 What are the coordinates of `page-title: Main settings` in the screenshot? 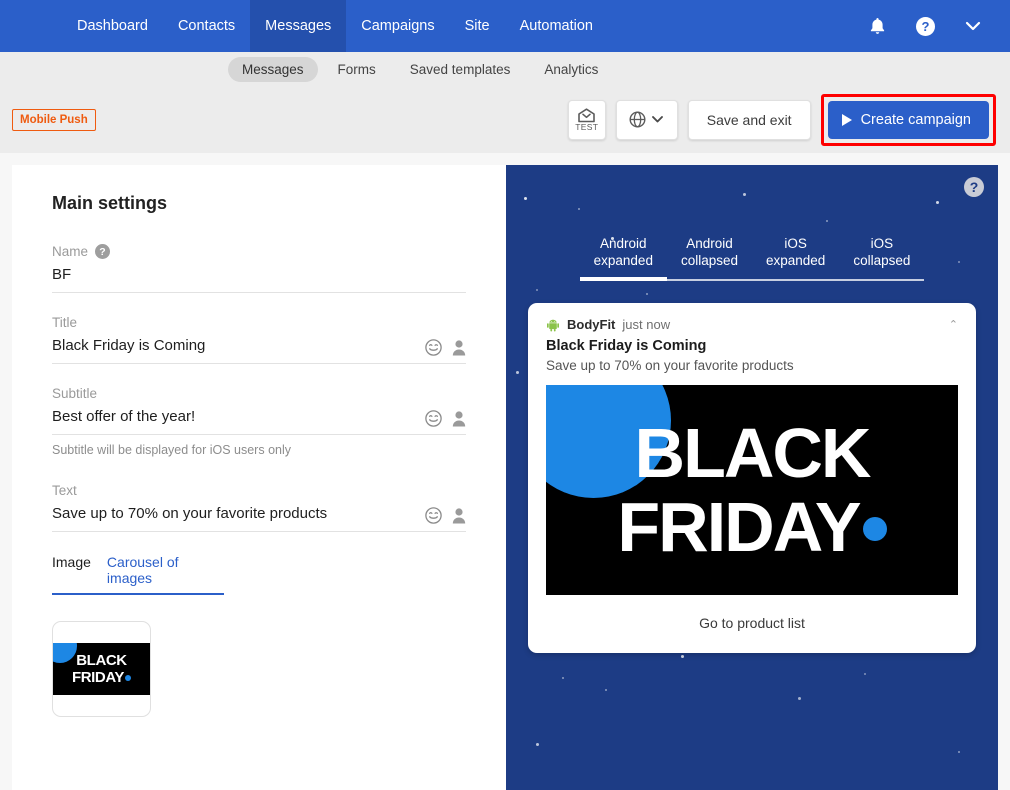 It's located at (110, 203).